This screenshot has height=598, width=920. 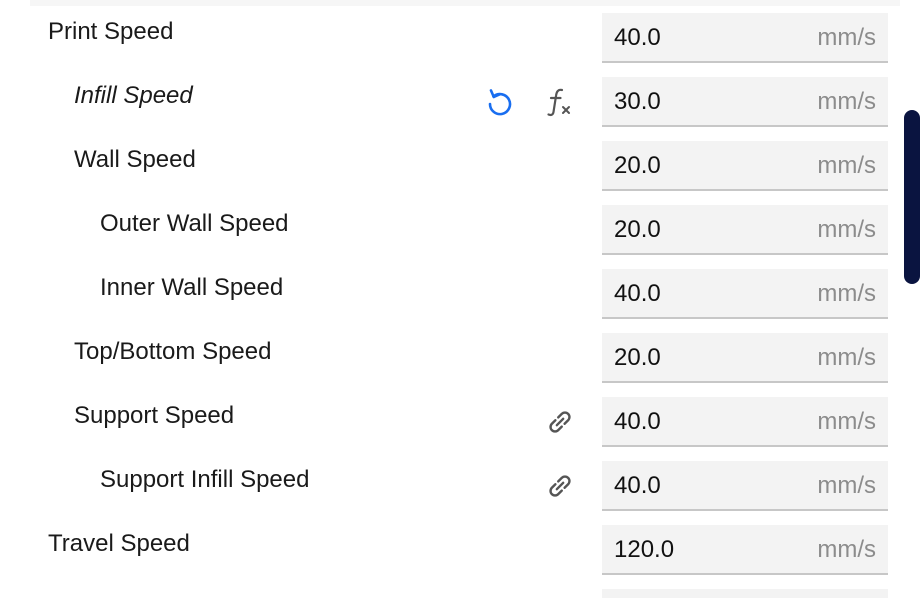 What do you see at coordinates (745, 550) in the screenshot?
I see `travel-speed-input: 120.0 mm/s` at bounding box center [745, 550].